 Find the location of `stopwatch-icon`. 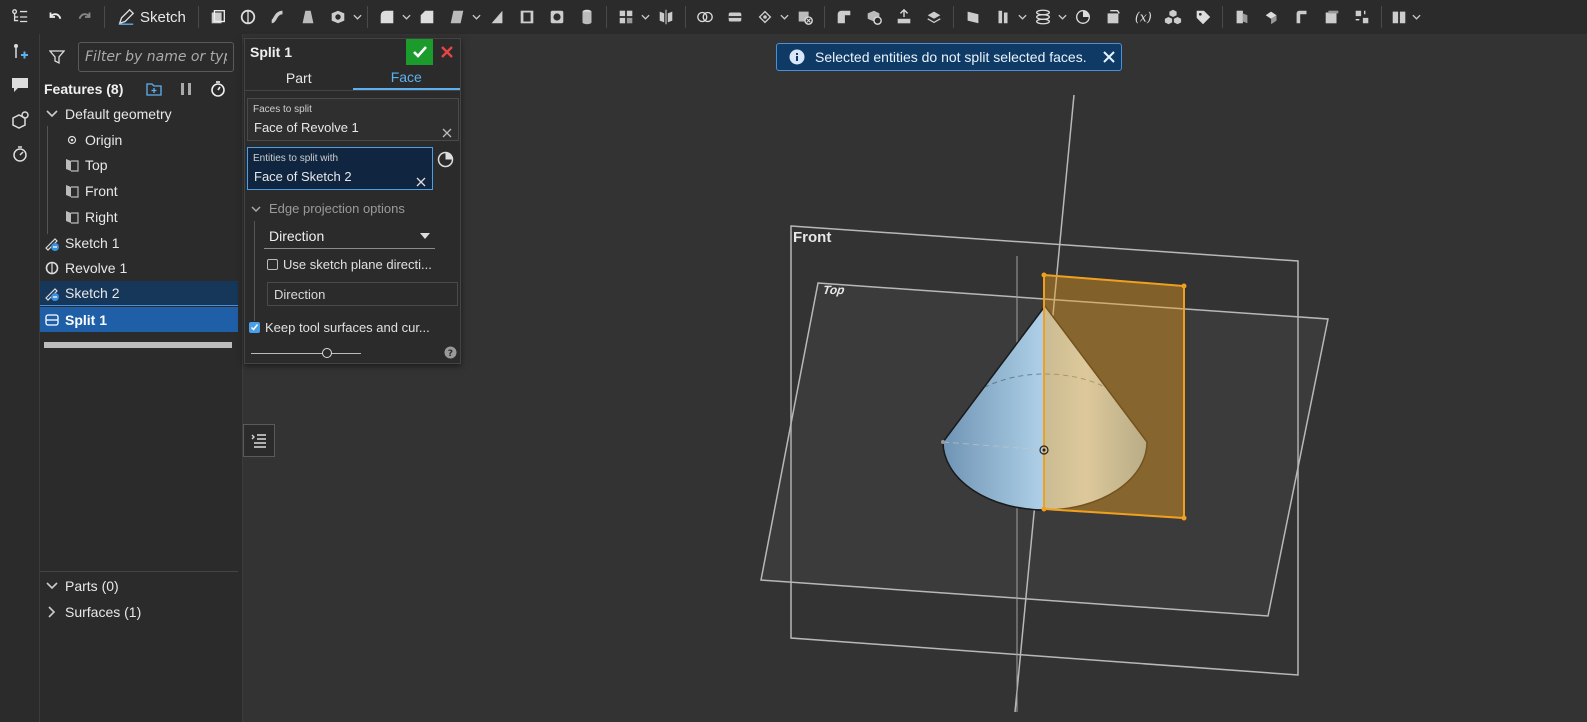

stopwatch-icon is located at coordinates (218, 89).